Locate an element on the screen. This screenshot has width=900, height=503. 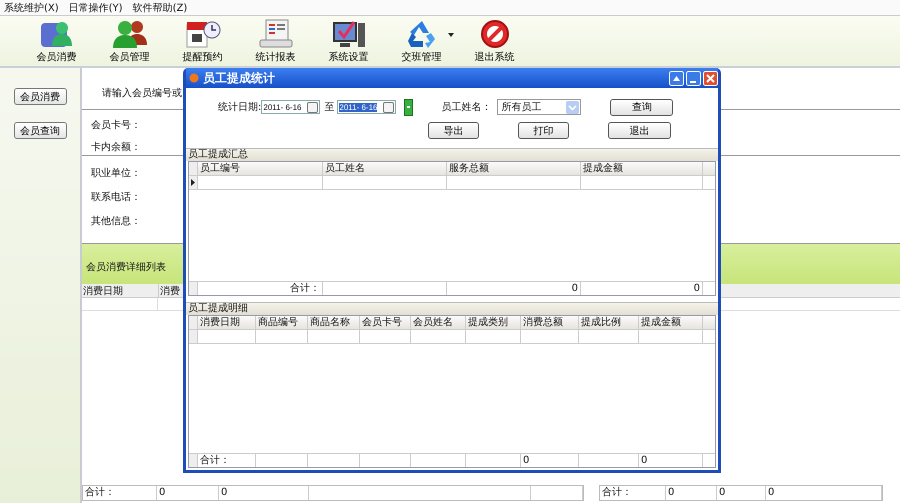
monitor-check-icon is located at coordinates (348, 33).